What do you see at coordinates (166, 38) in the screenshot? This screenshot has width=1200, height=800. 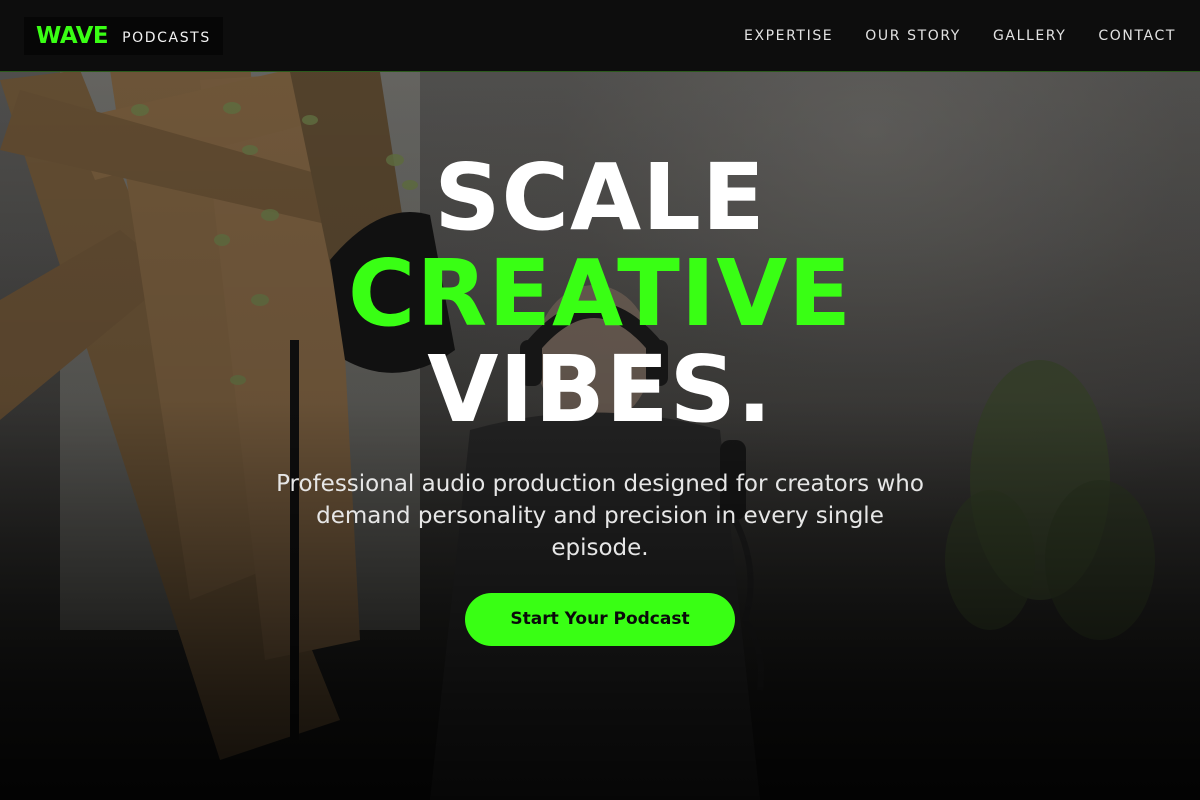 I see `brand-subtitle: PODCASTS` at bounding box center [166, 38].